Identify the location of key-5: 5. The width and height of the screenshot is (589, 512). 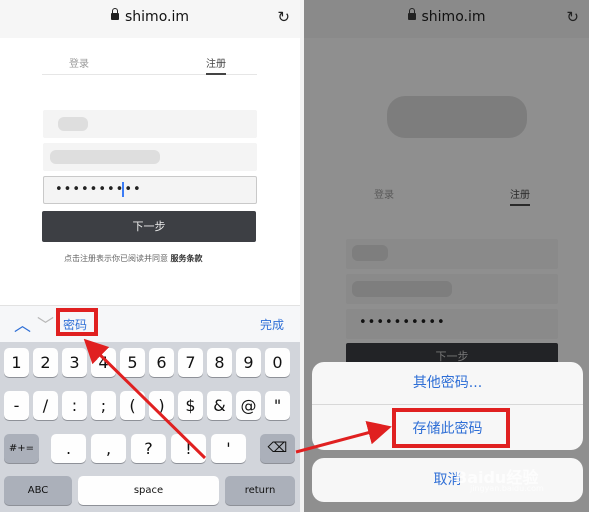
(132, 362).